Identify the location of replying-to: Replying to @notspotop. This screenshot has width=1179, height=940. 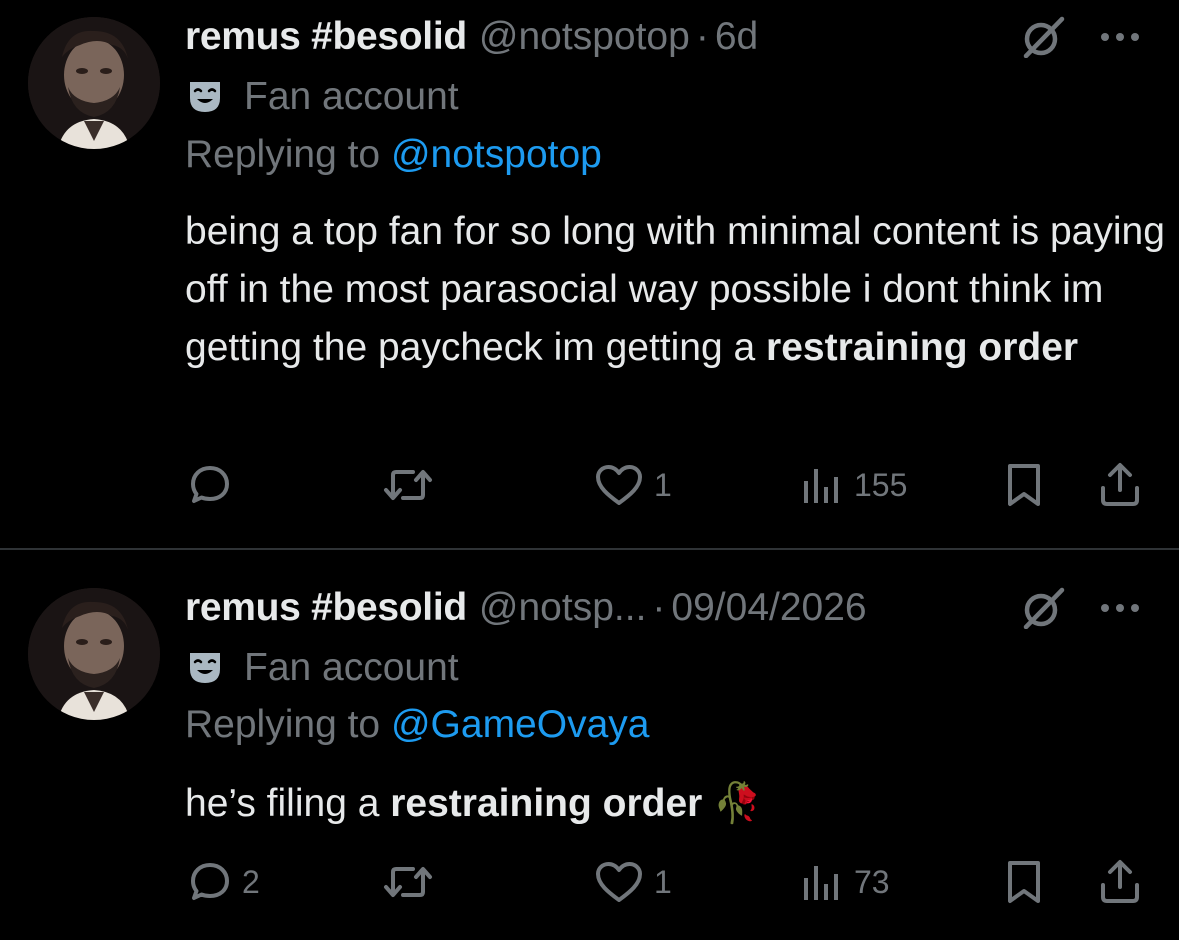
(393, 155).